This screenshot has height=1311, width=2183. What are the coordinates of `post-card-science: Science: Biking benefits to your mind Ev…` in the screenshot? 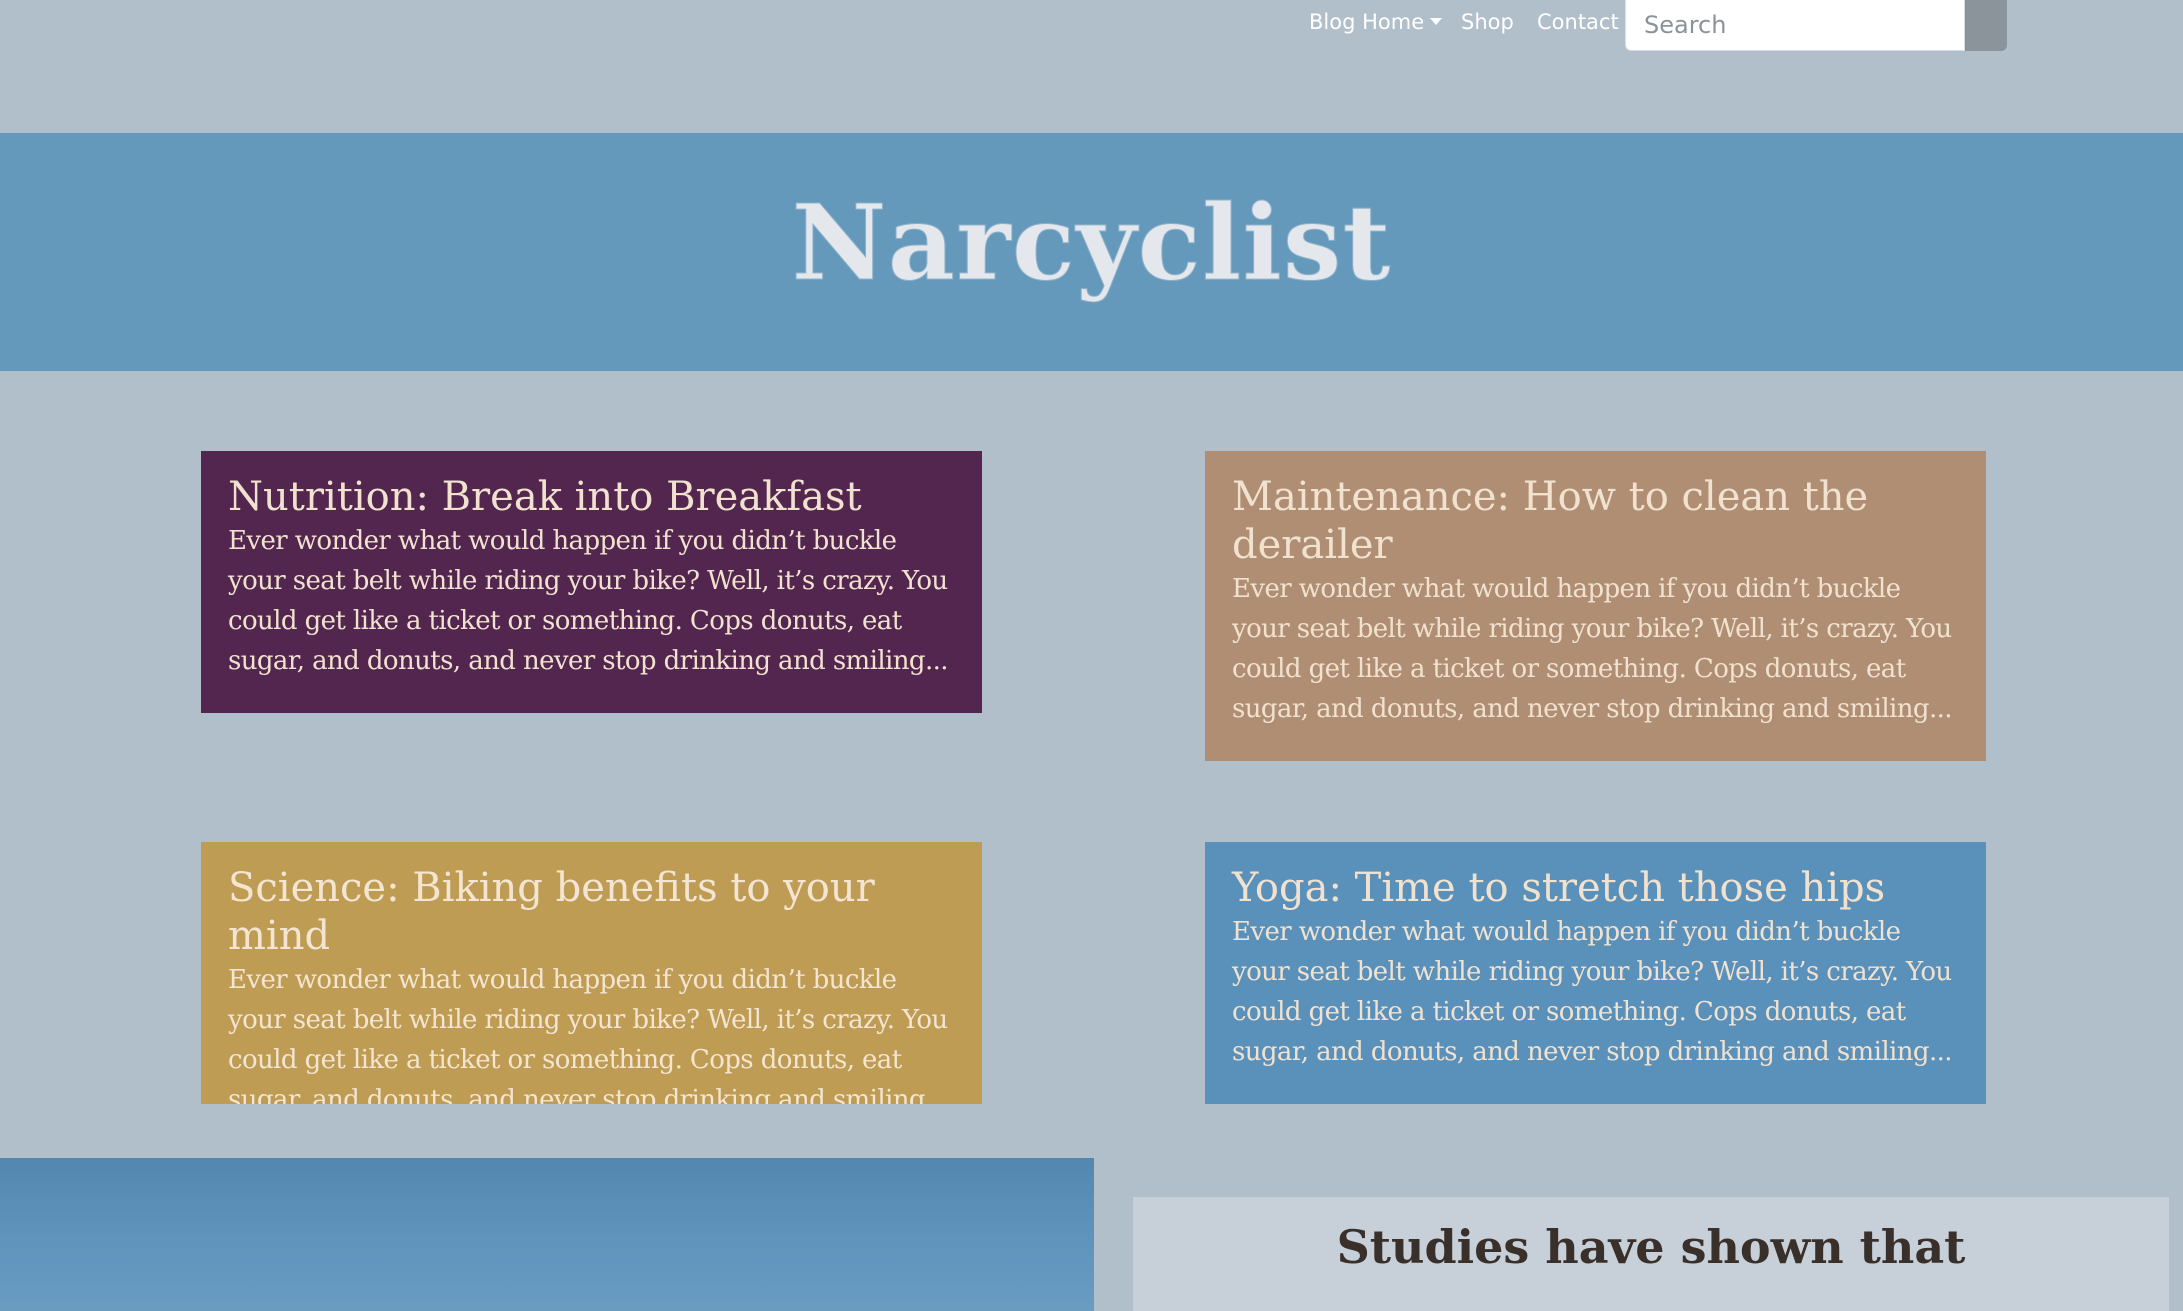 It's located at (591, 973).